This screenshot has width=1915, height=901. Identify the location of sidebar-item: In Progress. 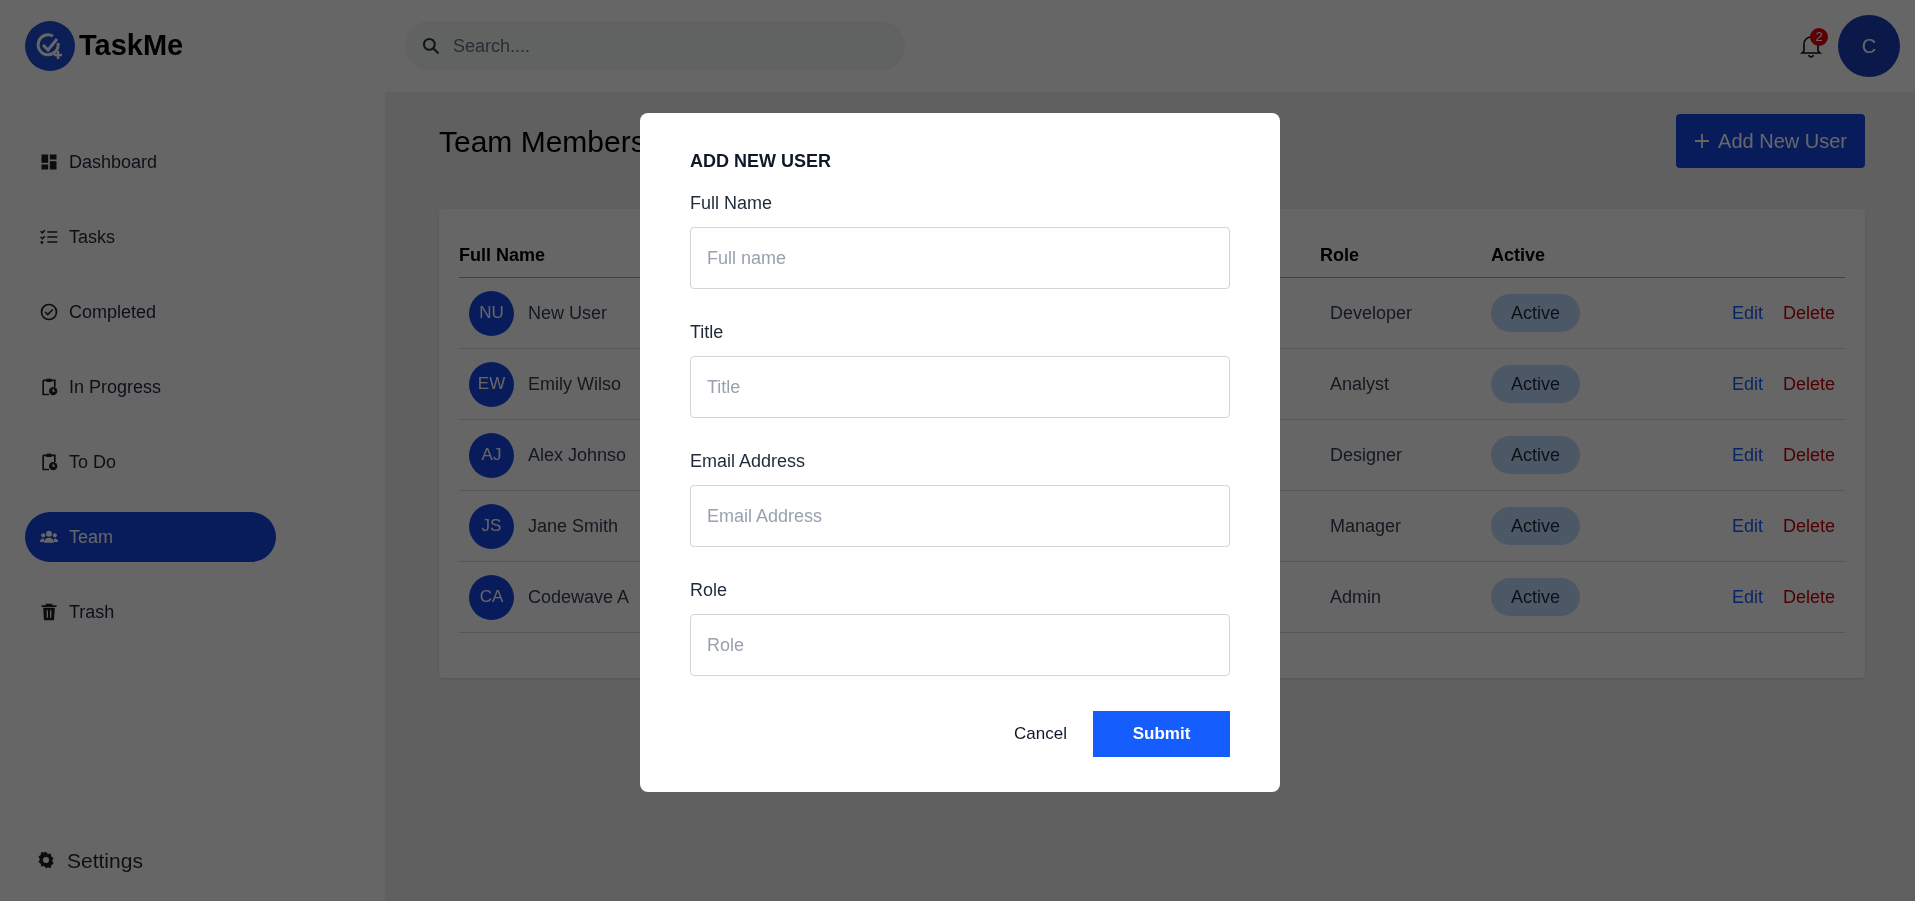
(150, 387).